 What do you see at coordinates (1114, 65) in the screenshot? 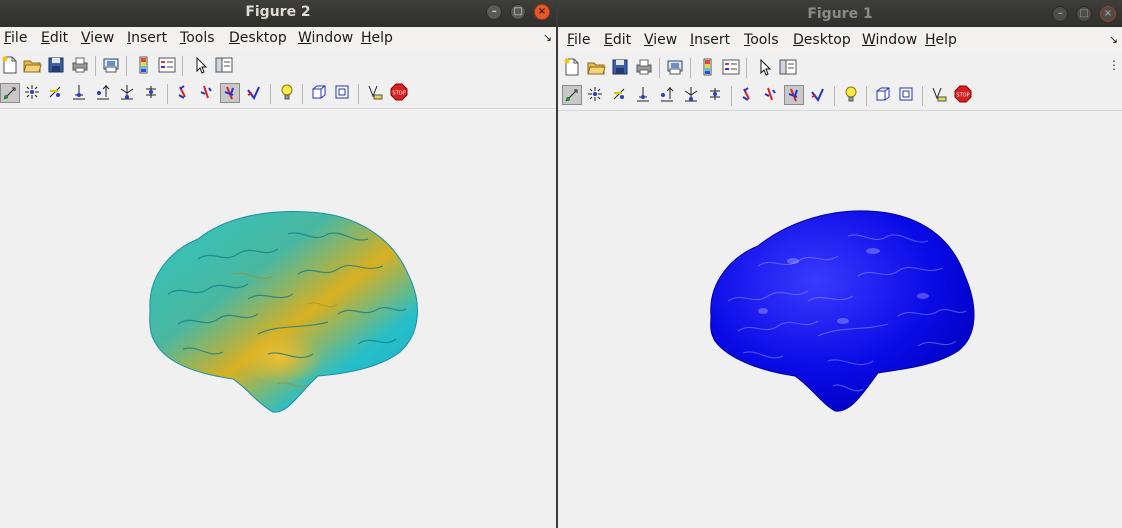
I see `toolbar-overflow-icon: ⋮` at bounding box center [1114, 65].